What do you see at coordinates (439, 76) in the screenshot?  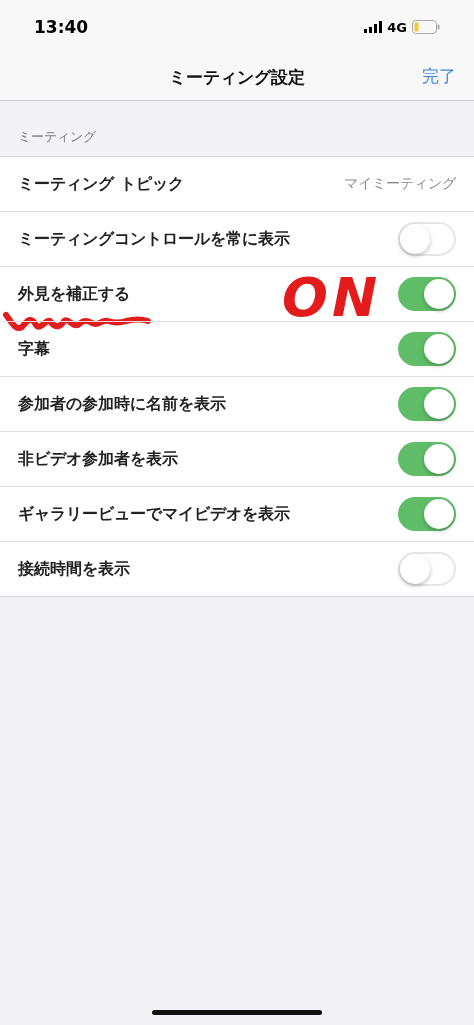 I see `done-button: 完了` at bounding box center [439, 76].